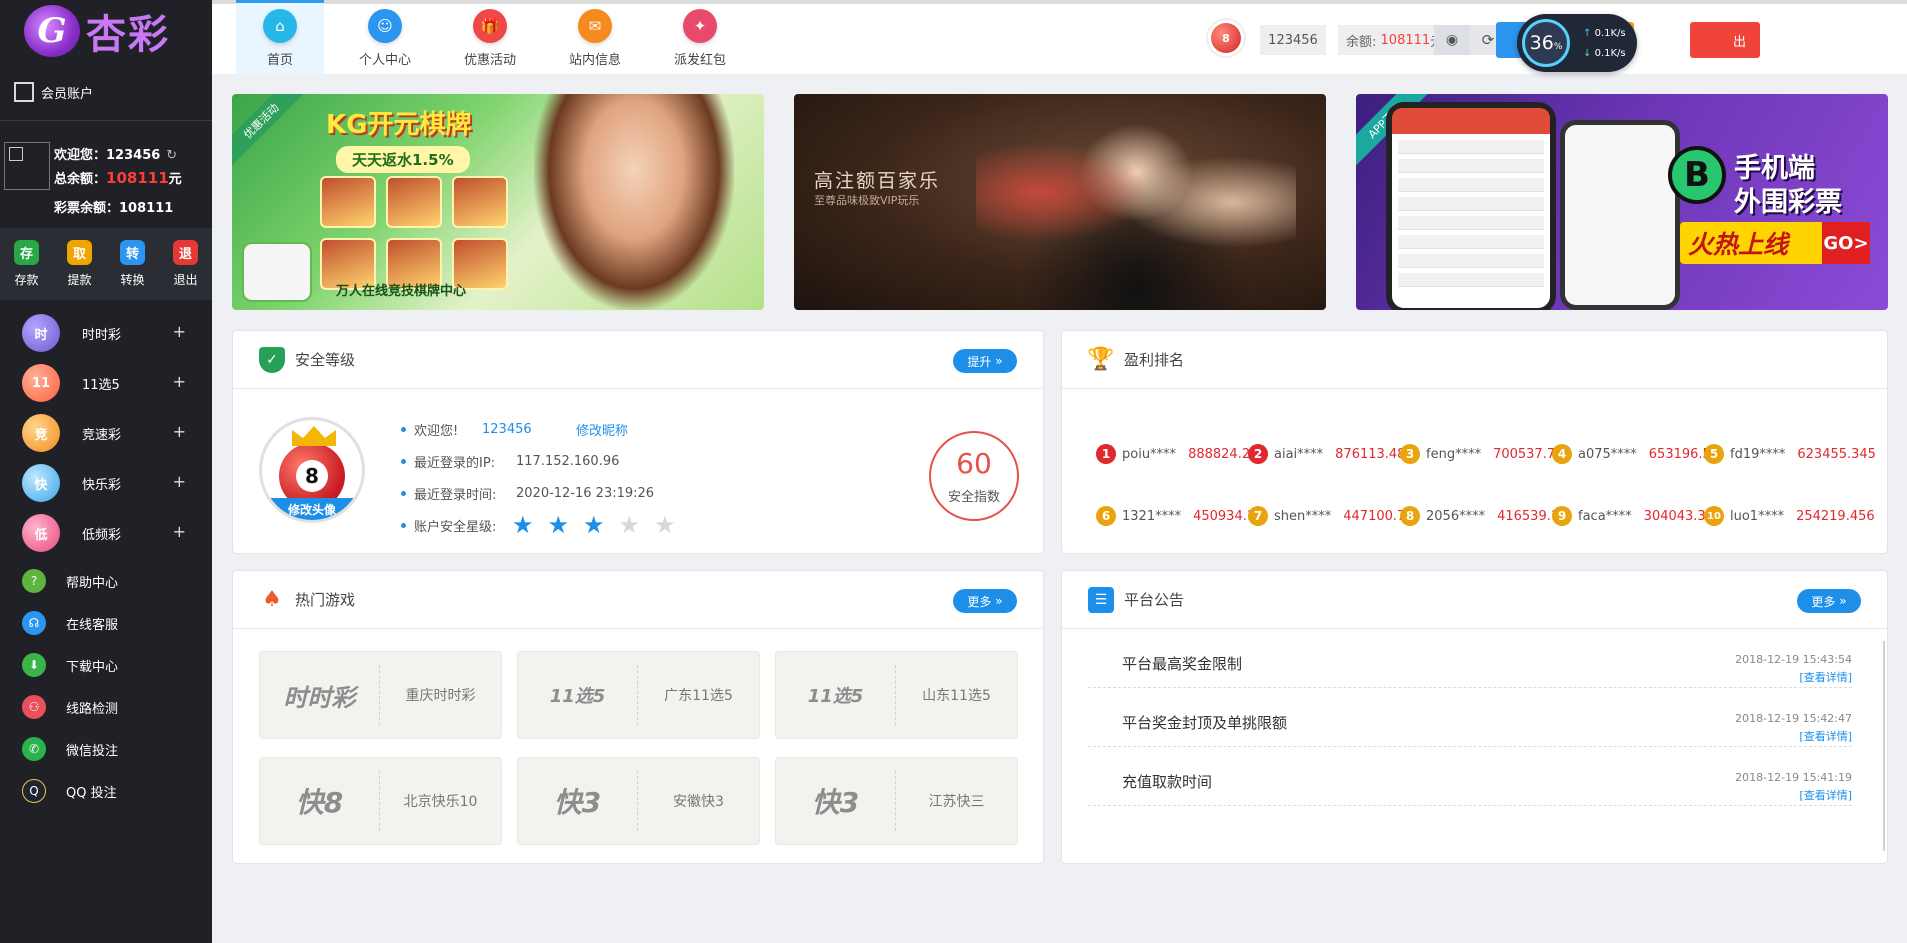 The height and width of the screenshot is (943, 1907). What do you see at coordinates (385, 39) in the screenshot?
I see `tab-profile: ☺ 个人中心` at bounding box center [385, 39].